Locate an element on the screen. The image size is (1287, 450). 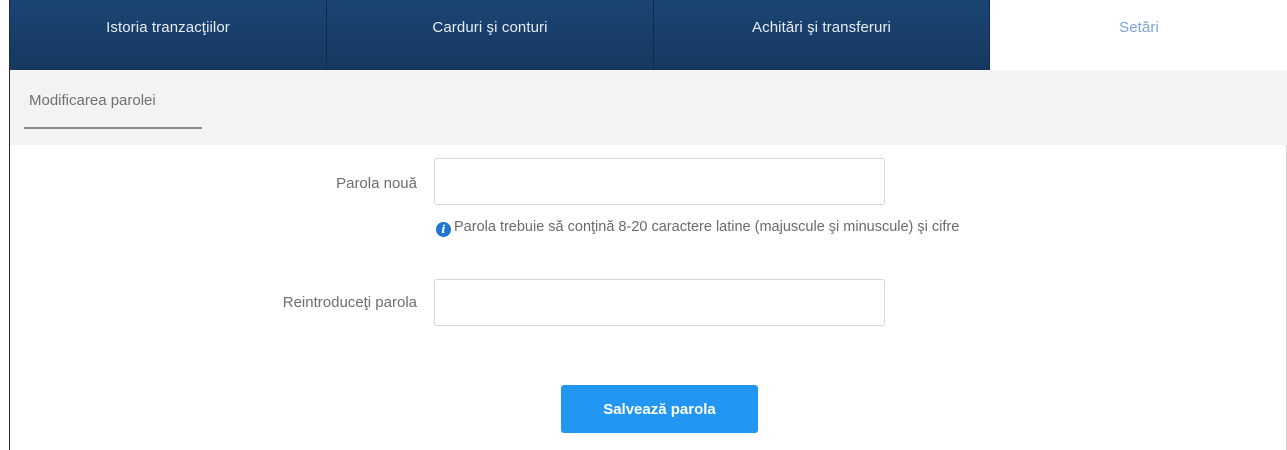
info-icon: i is located at coordinates (443, 229).